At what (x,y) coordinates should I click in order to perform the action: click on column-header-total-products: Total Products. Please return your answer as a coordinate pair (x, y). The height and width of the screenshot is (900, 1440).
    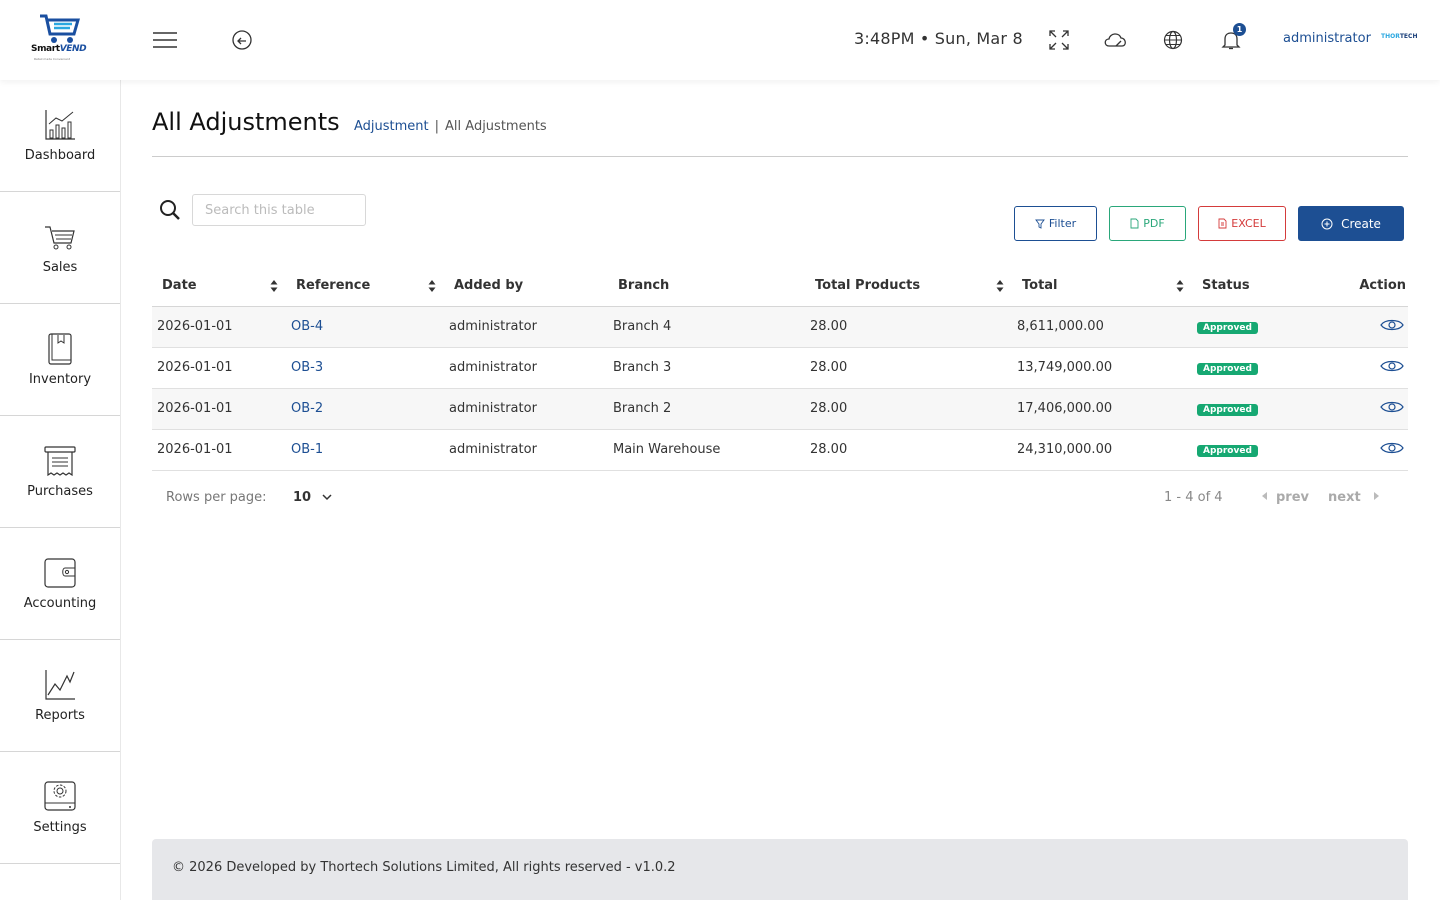
    Looking at the image, I should click on (908, 286).